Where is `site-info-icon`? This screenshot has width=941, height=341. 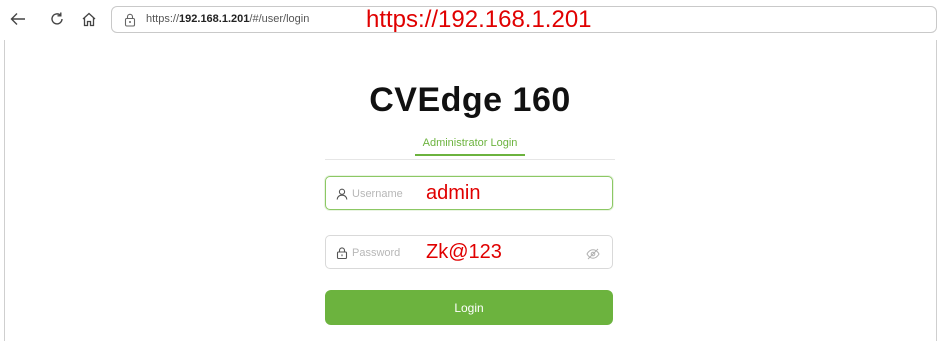 site-info-icon is located at coordinates (130, 20).